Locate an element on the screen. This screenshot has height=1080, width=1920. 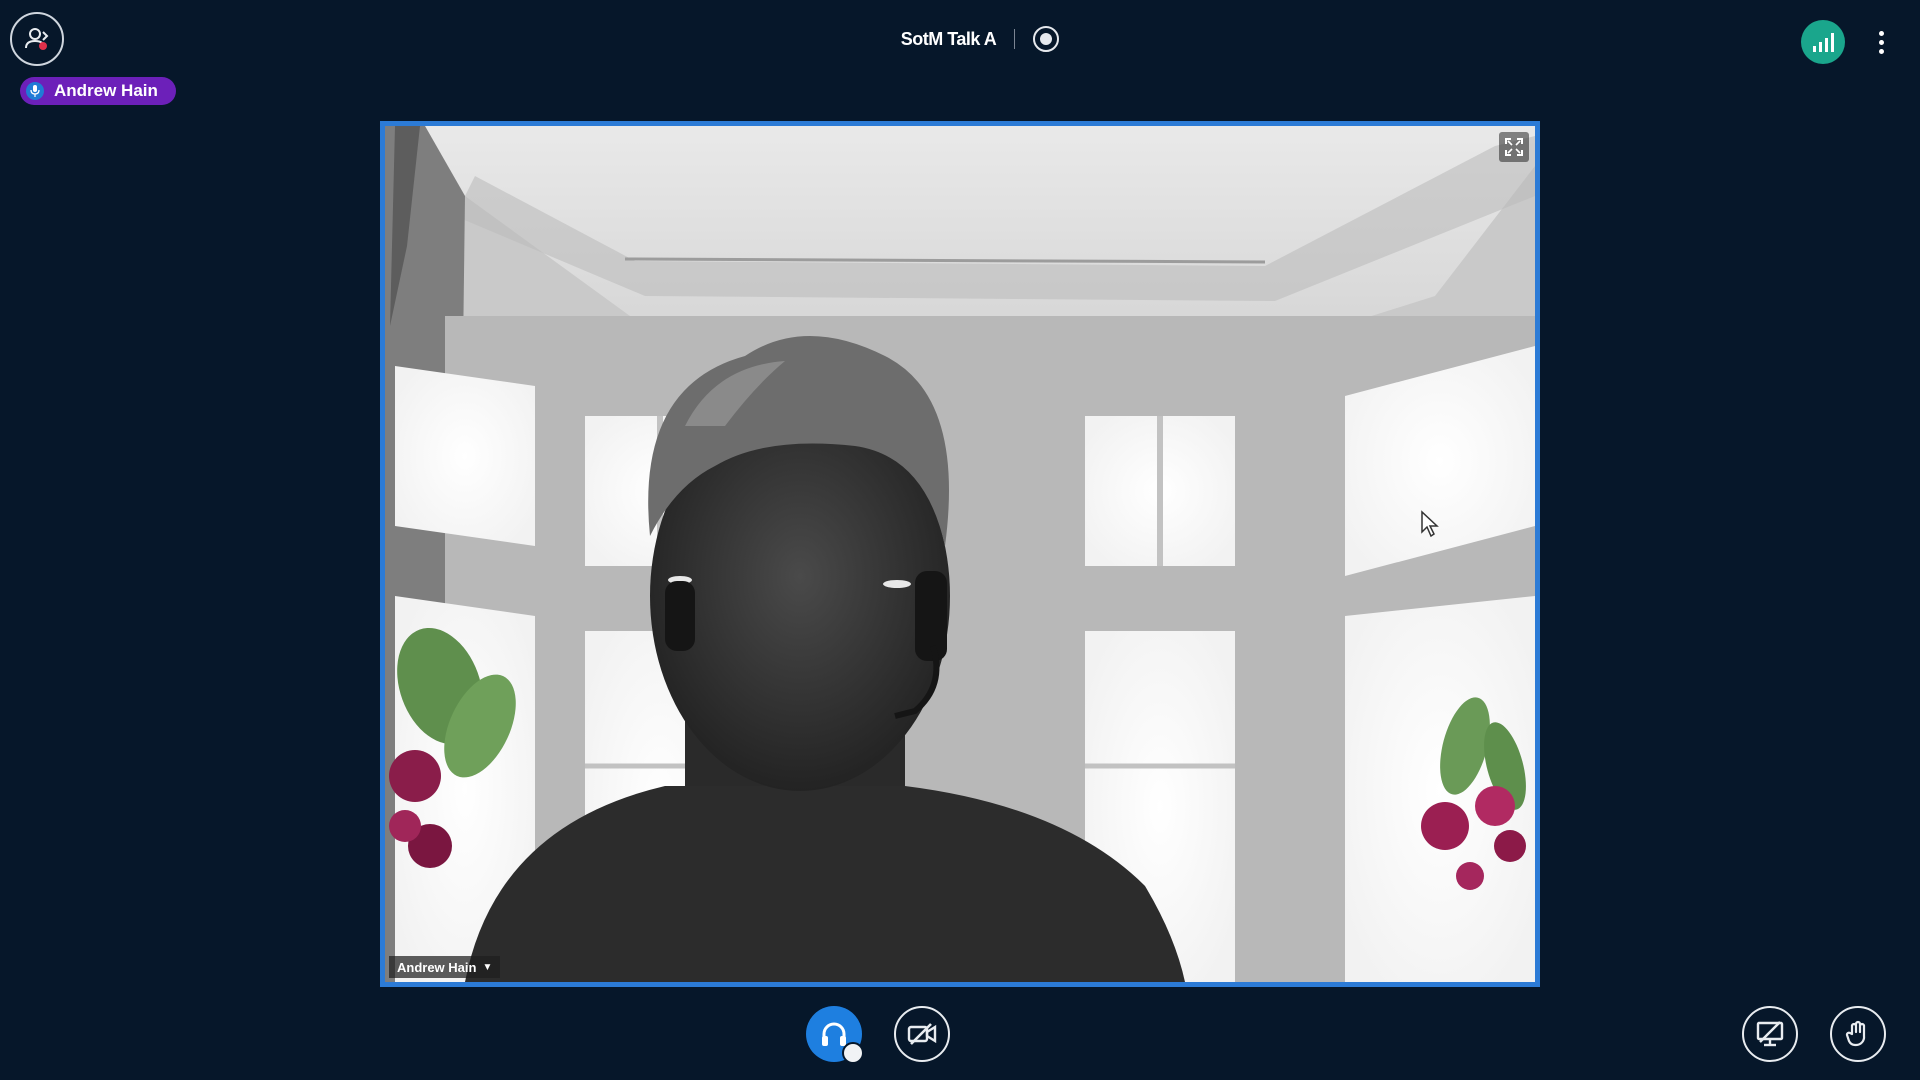
audio-settings-badge is located at coordinates (853, 1053).